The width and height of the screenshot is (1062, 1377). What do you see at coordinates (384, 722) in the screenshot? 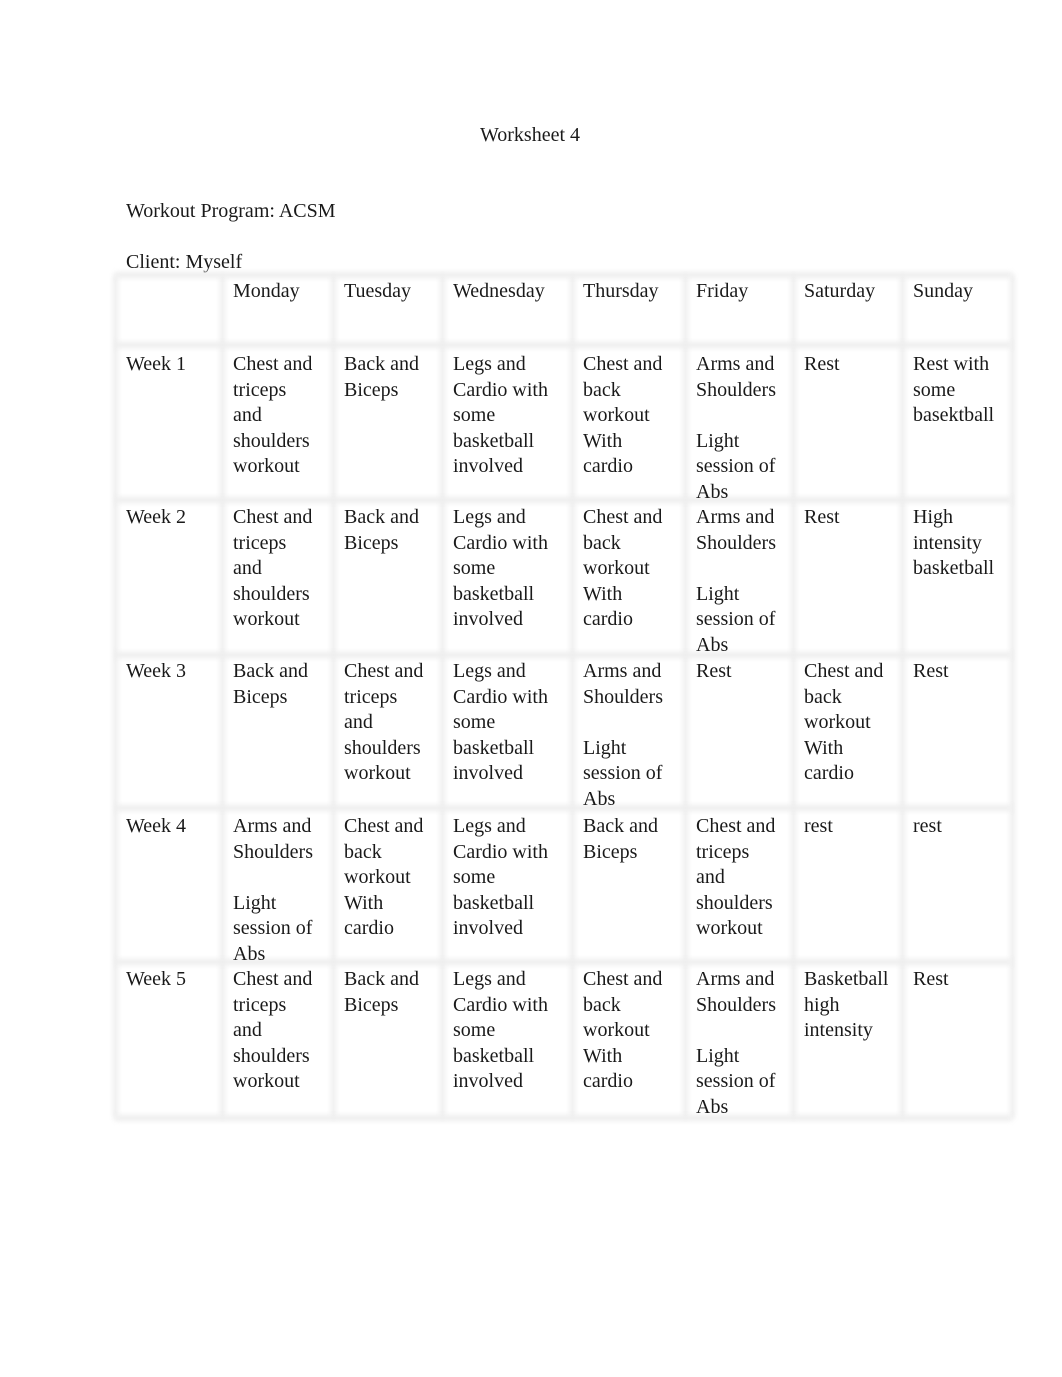
I see `schedule-cell-tuesday: Chest and triceps and shoulders workout` at bounding box center [384, 722].